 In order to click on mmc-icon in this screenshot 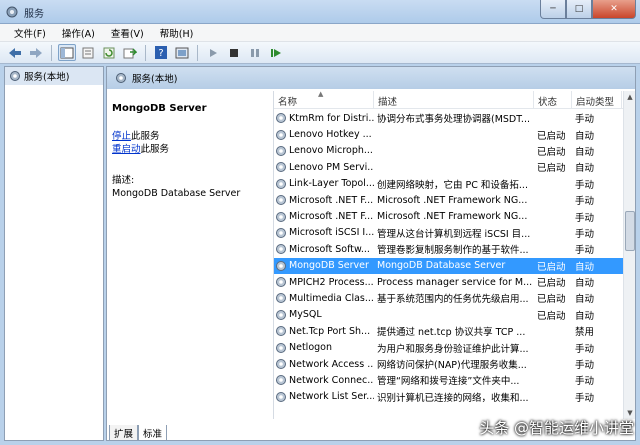, I will do `click(182, 52)`.